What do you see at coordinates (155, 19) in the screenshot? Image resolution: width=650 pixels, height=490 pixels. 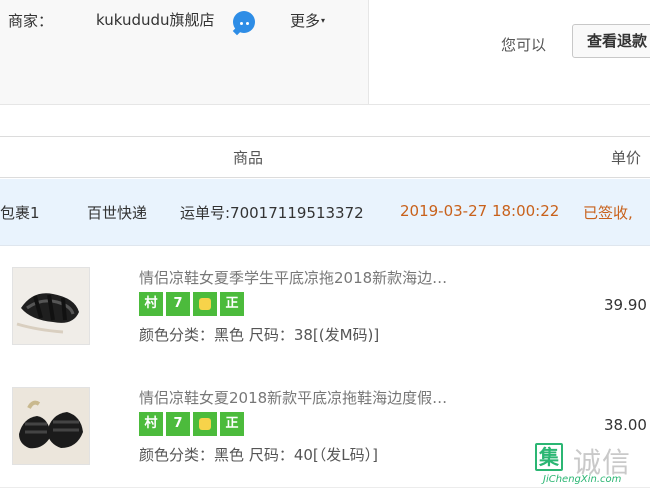 I see `store-name-link: kukududu旗舰店` at bounding box center [155, 19].